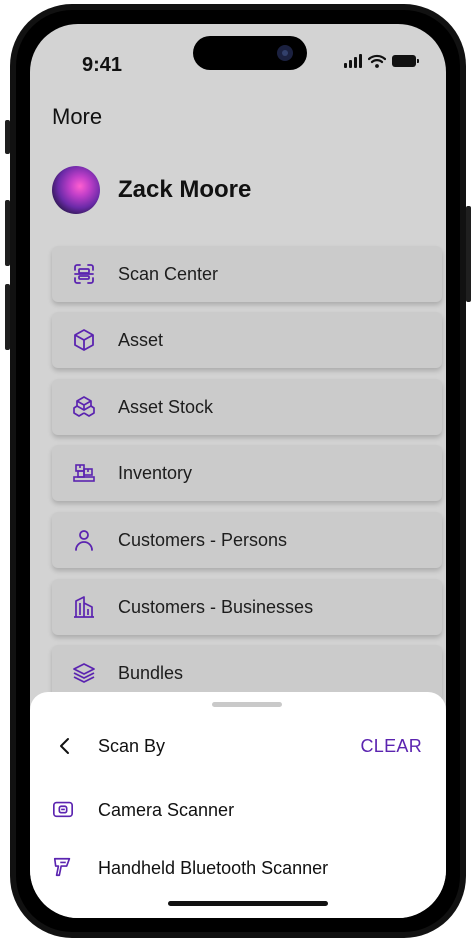 This screenshot has width=476, height=942. Describe the element at coordinates (247, 407) in the screenshot. I see `menu-item-asset-stock: Asset Stock` at that location.